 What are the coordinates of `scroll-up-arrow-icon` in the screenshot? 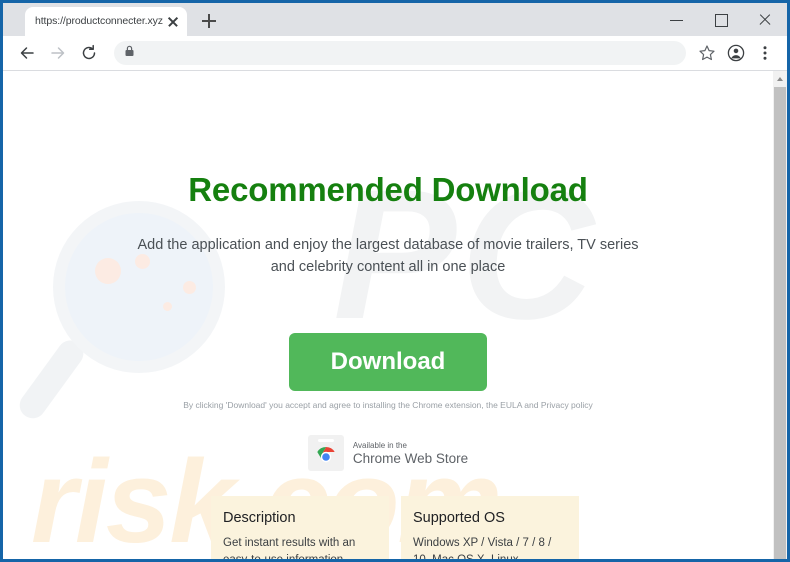 It's located at (780, 78).